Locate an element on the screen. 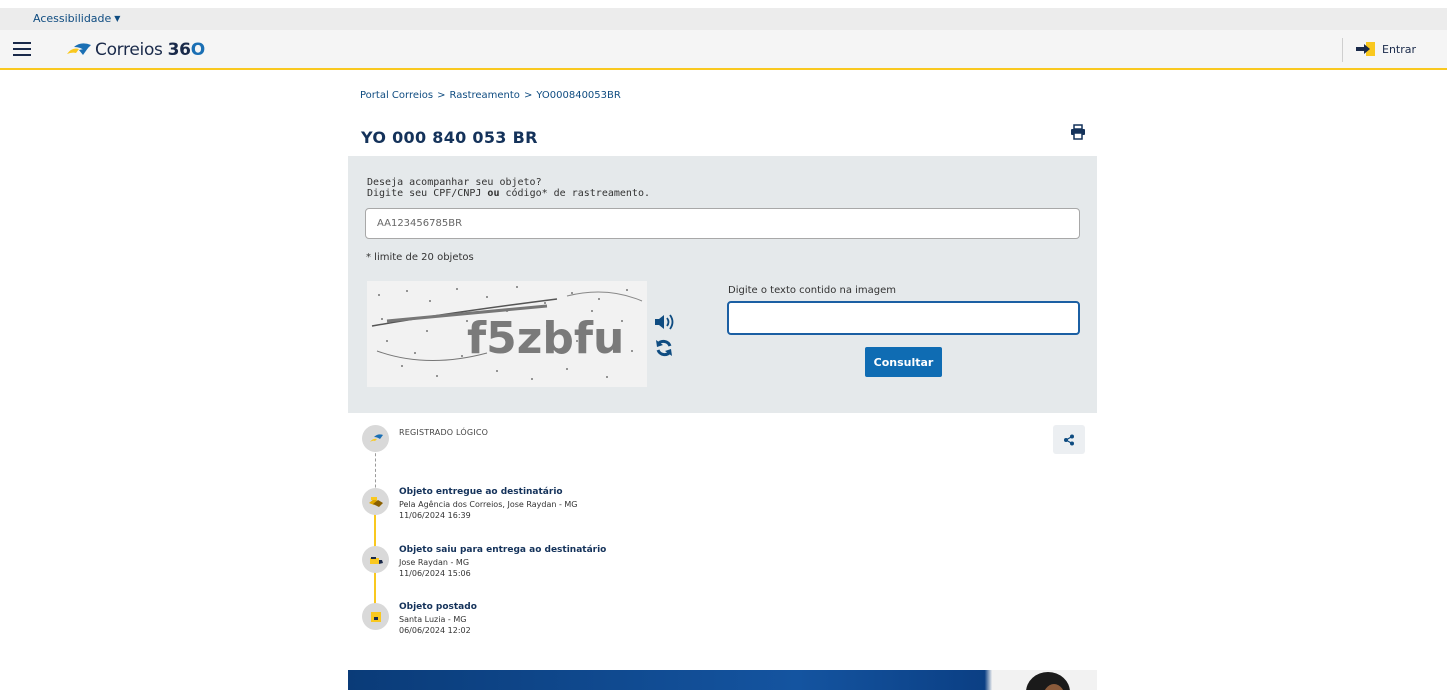  accessibility-bar: Acessibilidade ▼ is located at coordinates (723, 19).